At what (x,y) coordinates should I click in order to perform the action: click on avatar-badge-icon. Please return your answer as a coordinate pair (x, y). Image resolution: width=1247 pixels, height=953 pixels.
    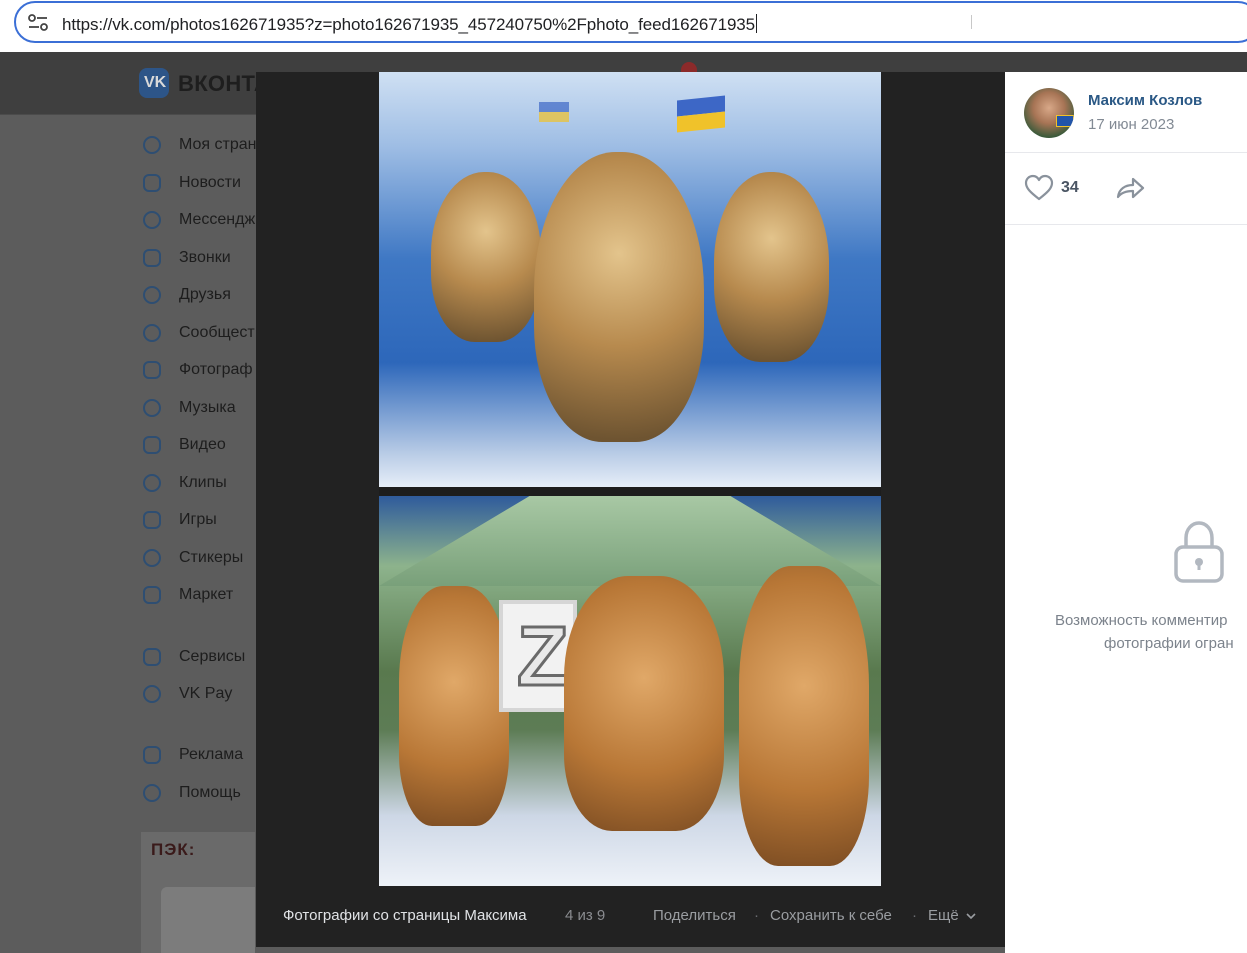
    Looking at the image, I should click on (1065, 121).